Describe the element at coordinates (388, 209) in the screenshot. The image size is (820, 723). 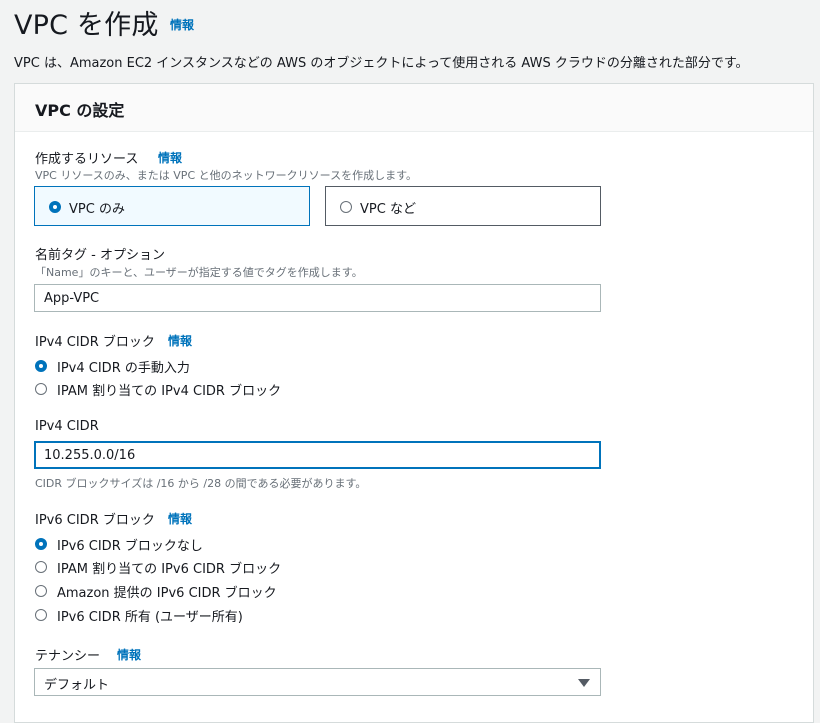
I see `tile-vpc-and-more-label: VPC など` at that location.